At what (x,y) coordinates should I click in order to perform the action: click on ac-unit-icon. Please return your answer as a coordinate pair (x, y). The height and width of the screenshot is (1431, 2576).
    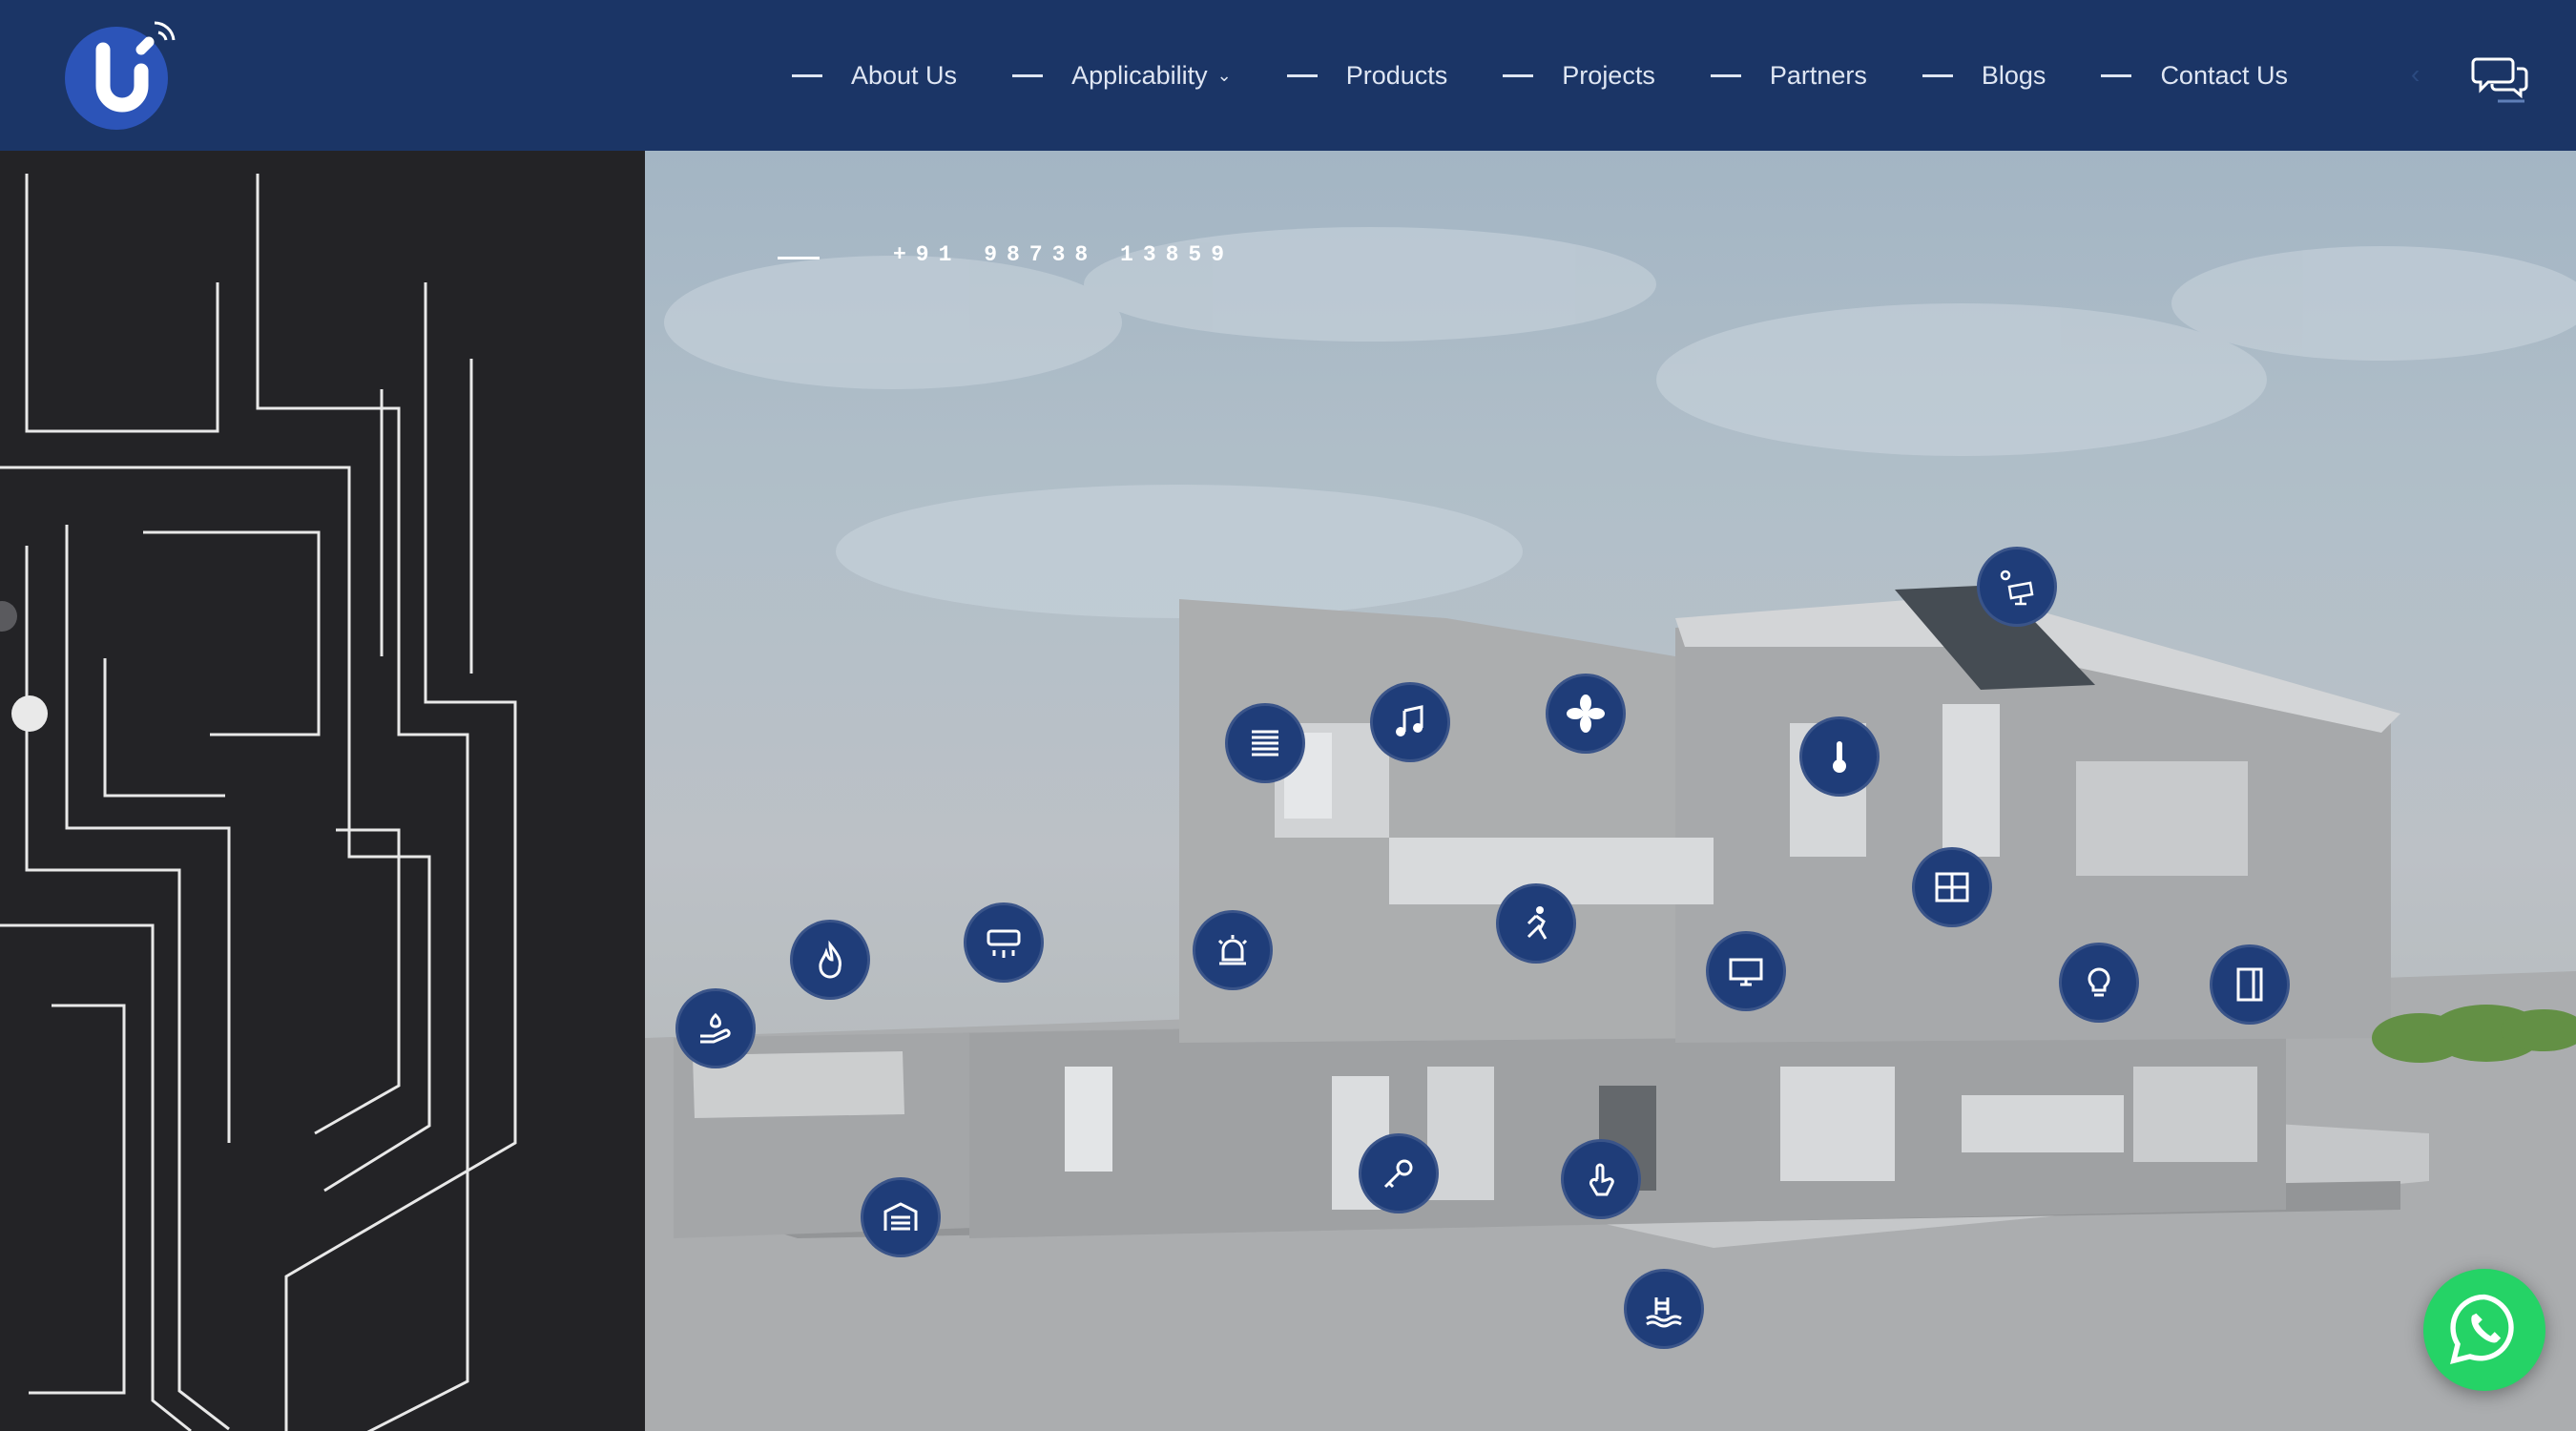
    Looking at the image, I should click on (1004, 942).